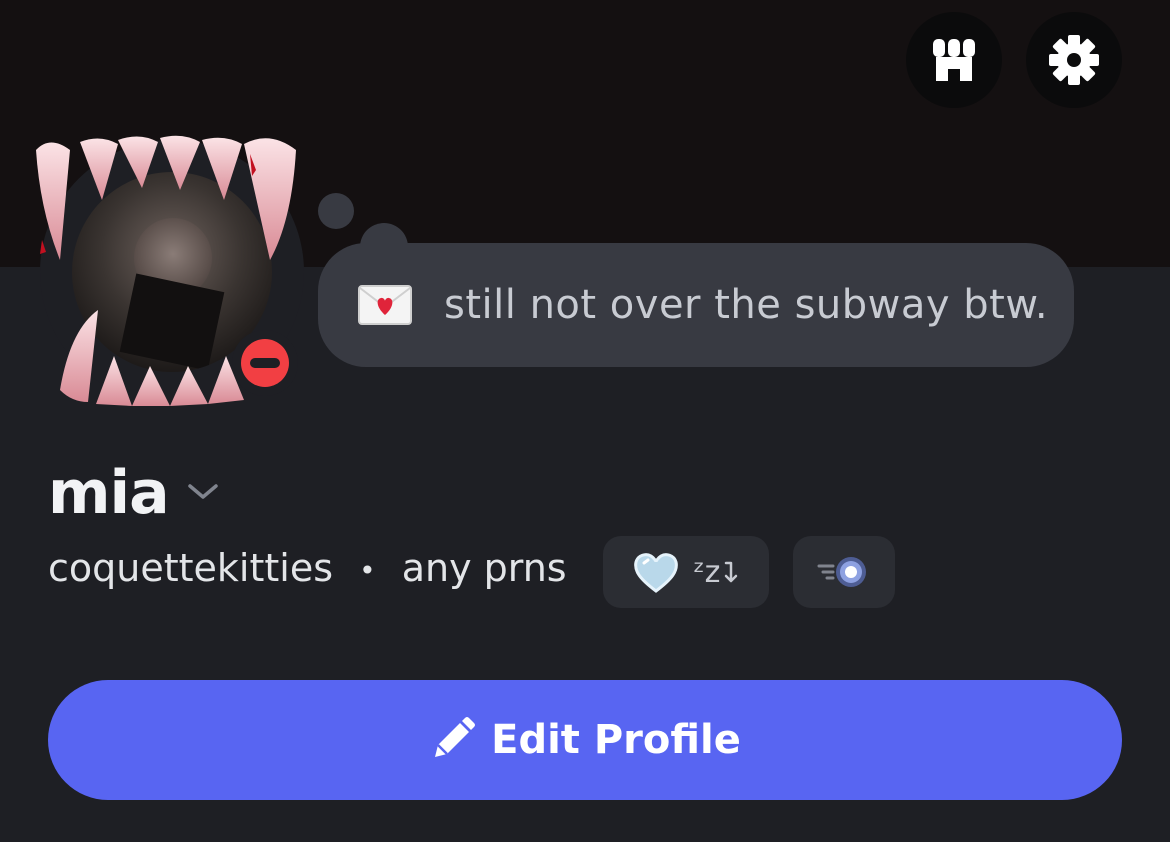 The height and width of the screenshot is (842, 1170). What do you see at coordinates (190, 568) in the screenshot?
I see `username: coquettekitties` at bounding box center [190, 568].